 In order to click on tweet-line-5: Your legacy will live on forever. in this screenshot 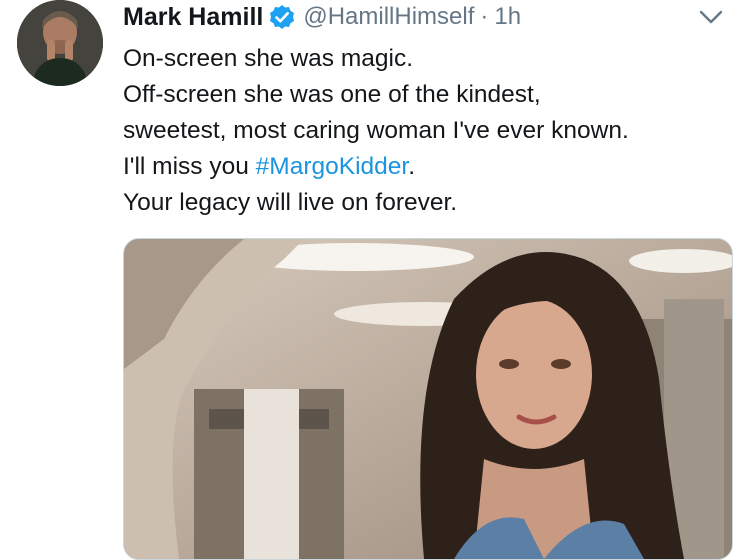, I will do `click(290, 202)`.